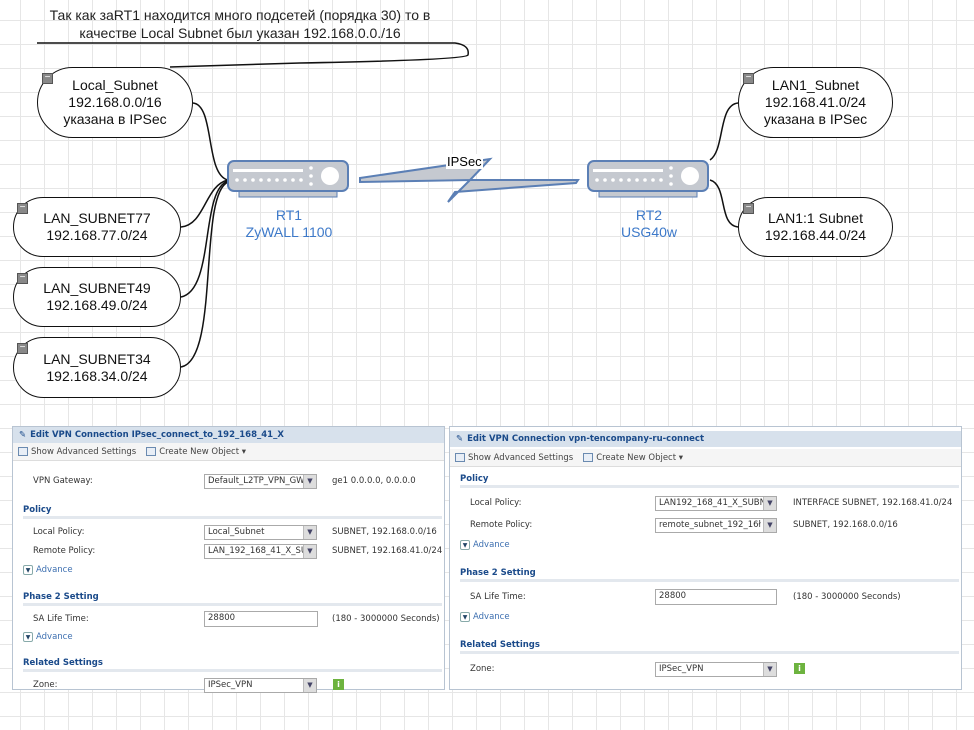 The width and height of the screenshot is (974, 730). I want to click on remote-policy-select: LAN_192_168_41_X_SUBI ▼, so click(260, 551).